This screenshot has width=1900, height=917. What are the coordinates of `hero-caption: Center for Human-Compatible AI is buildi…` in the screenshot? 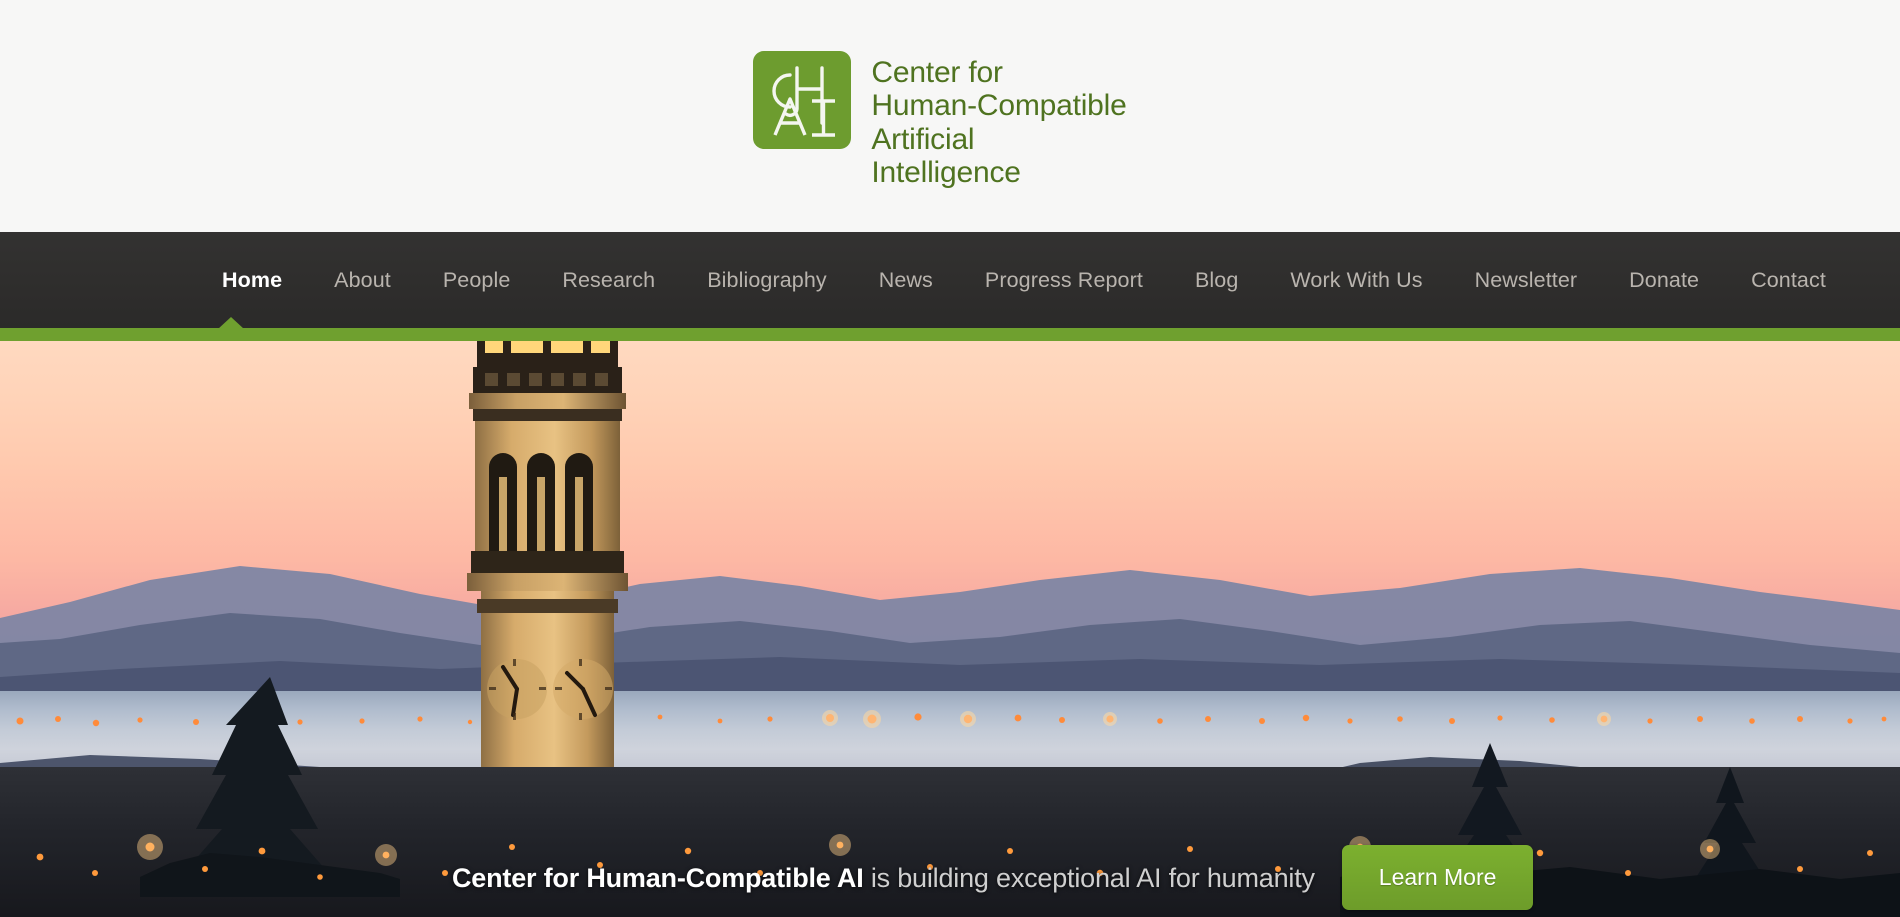 It's located at (883, 878).